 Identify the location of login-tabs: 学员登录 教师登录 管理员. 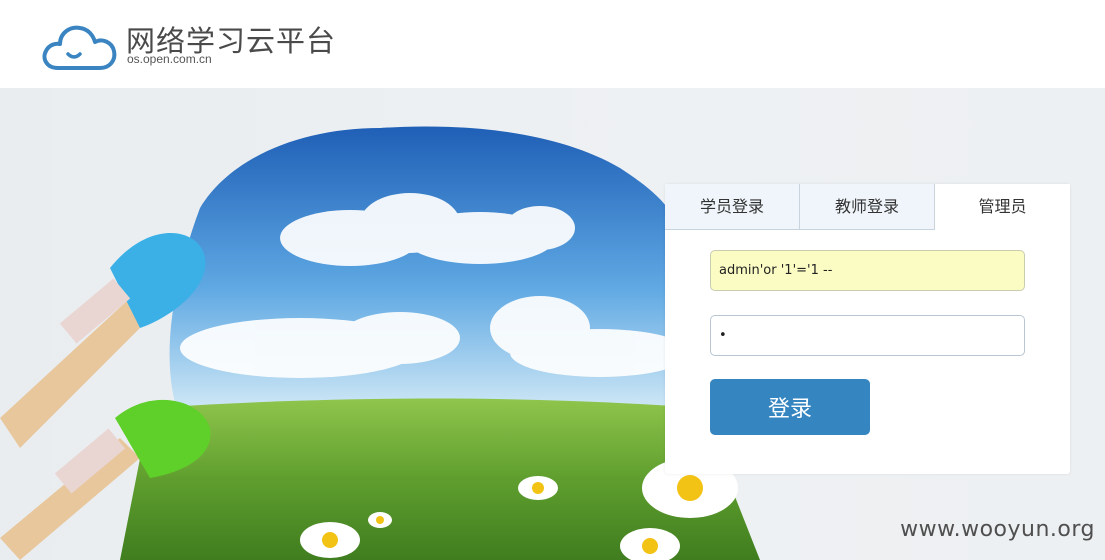
(867, 207).